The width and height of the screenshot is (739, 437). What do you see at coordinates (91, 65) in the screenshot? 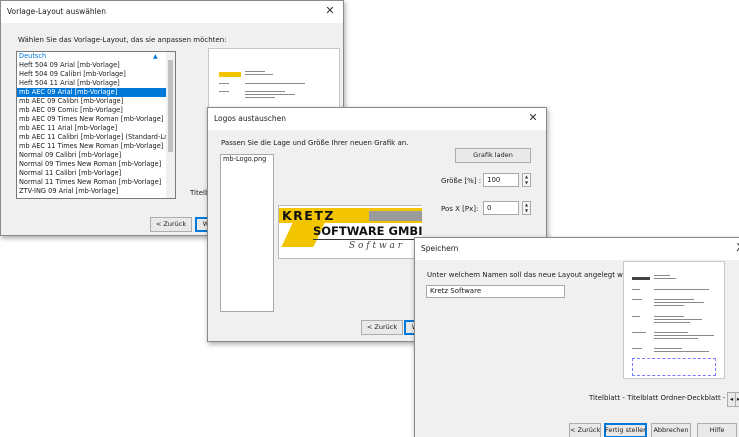
I see `template-list-item: Heft 504 09 Arial [mb-Vorlage]` at bounding box center [91, 65].